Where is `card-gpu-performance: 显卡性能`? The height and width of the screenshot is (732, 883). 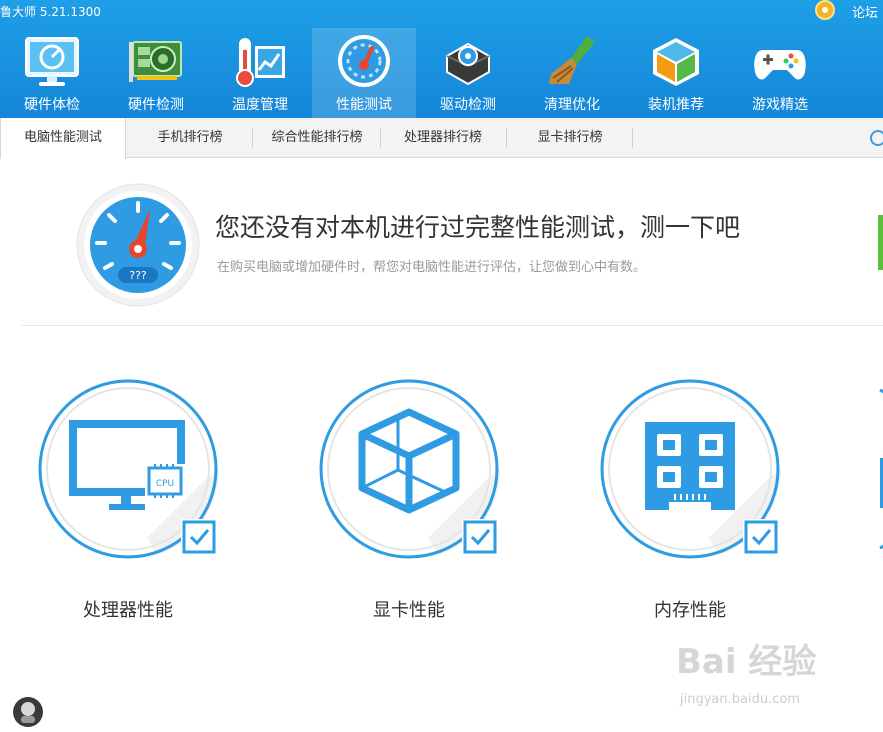 card-gpu-performance: 显卡性能 is located at coordinates (409, 503).